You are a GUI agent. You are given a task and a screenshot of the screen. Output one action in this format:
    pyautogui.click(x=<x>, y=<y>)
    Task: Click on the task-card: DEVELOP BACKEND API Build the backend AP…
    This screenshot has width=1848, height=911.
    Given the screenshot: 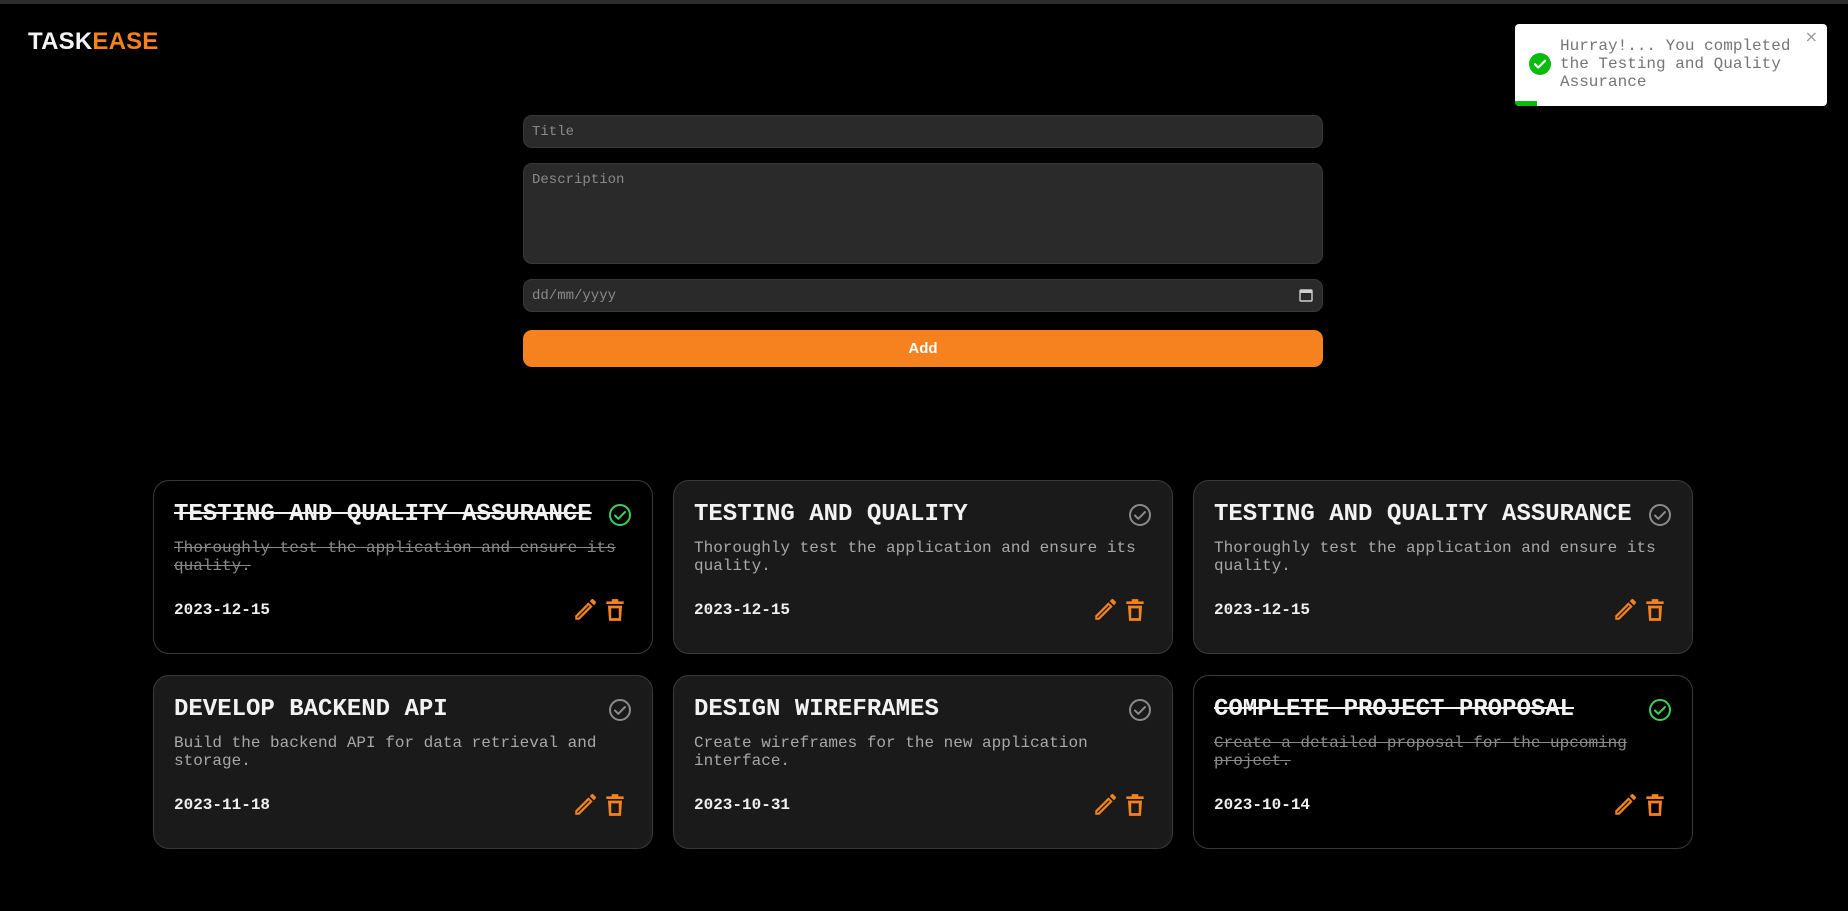 What is the action you would take?
    pyautogui.click(x=403, y=762)
    